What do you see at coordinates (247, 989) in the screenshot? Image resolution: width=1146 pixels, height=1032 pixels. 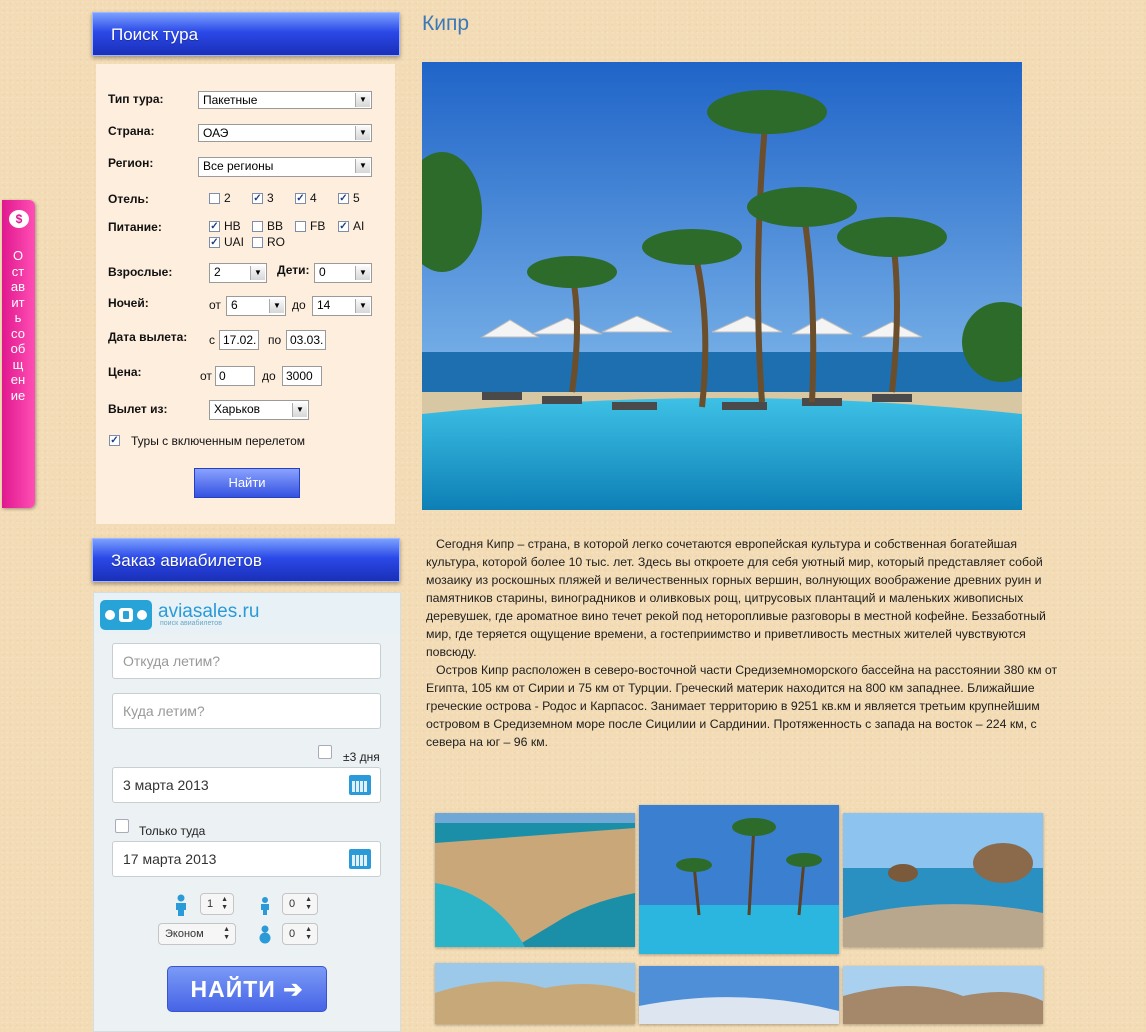 I see `avia-search-button: НАЙТИ ➔` at bounding box center [247, 989].